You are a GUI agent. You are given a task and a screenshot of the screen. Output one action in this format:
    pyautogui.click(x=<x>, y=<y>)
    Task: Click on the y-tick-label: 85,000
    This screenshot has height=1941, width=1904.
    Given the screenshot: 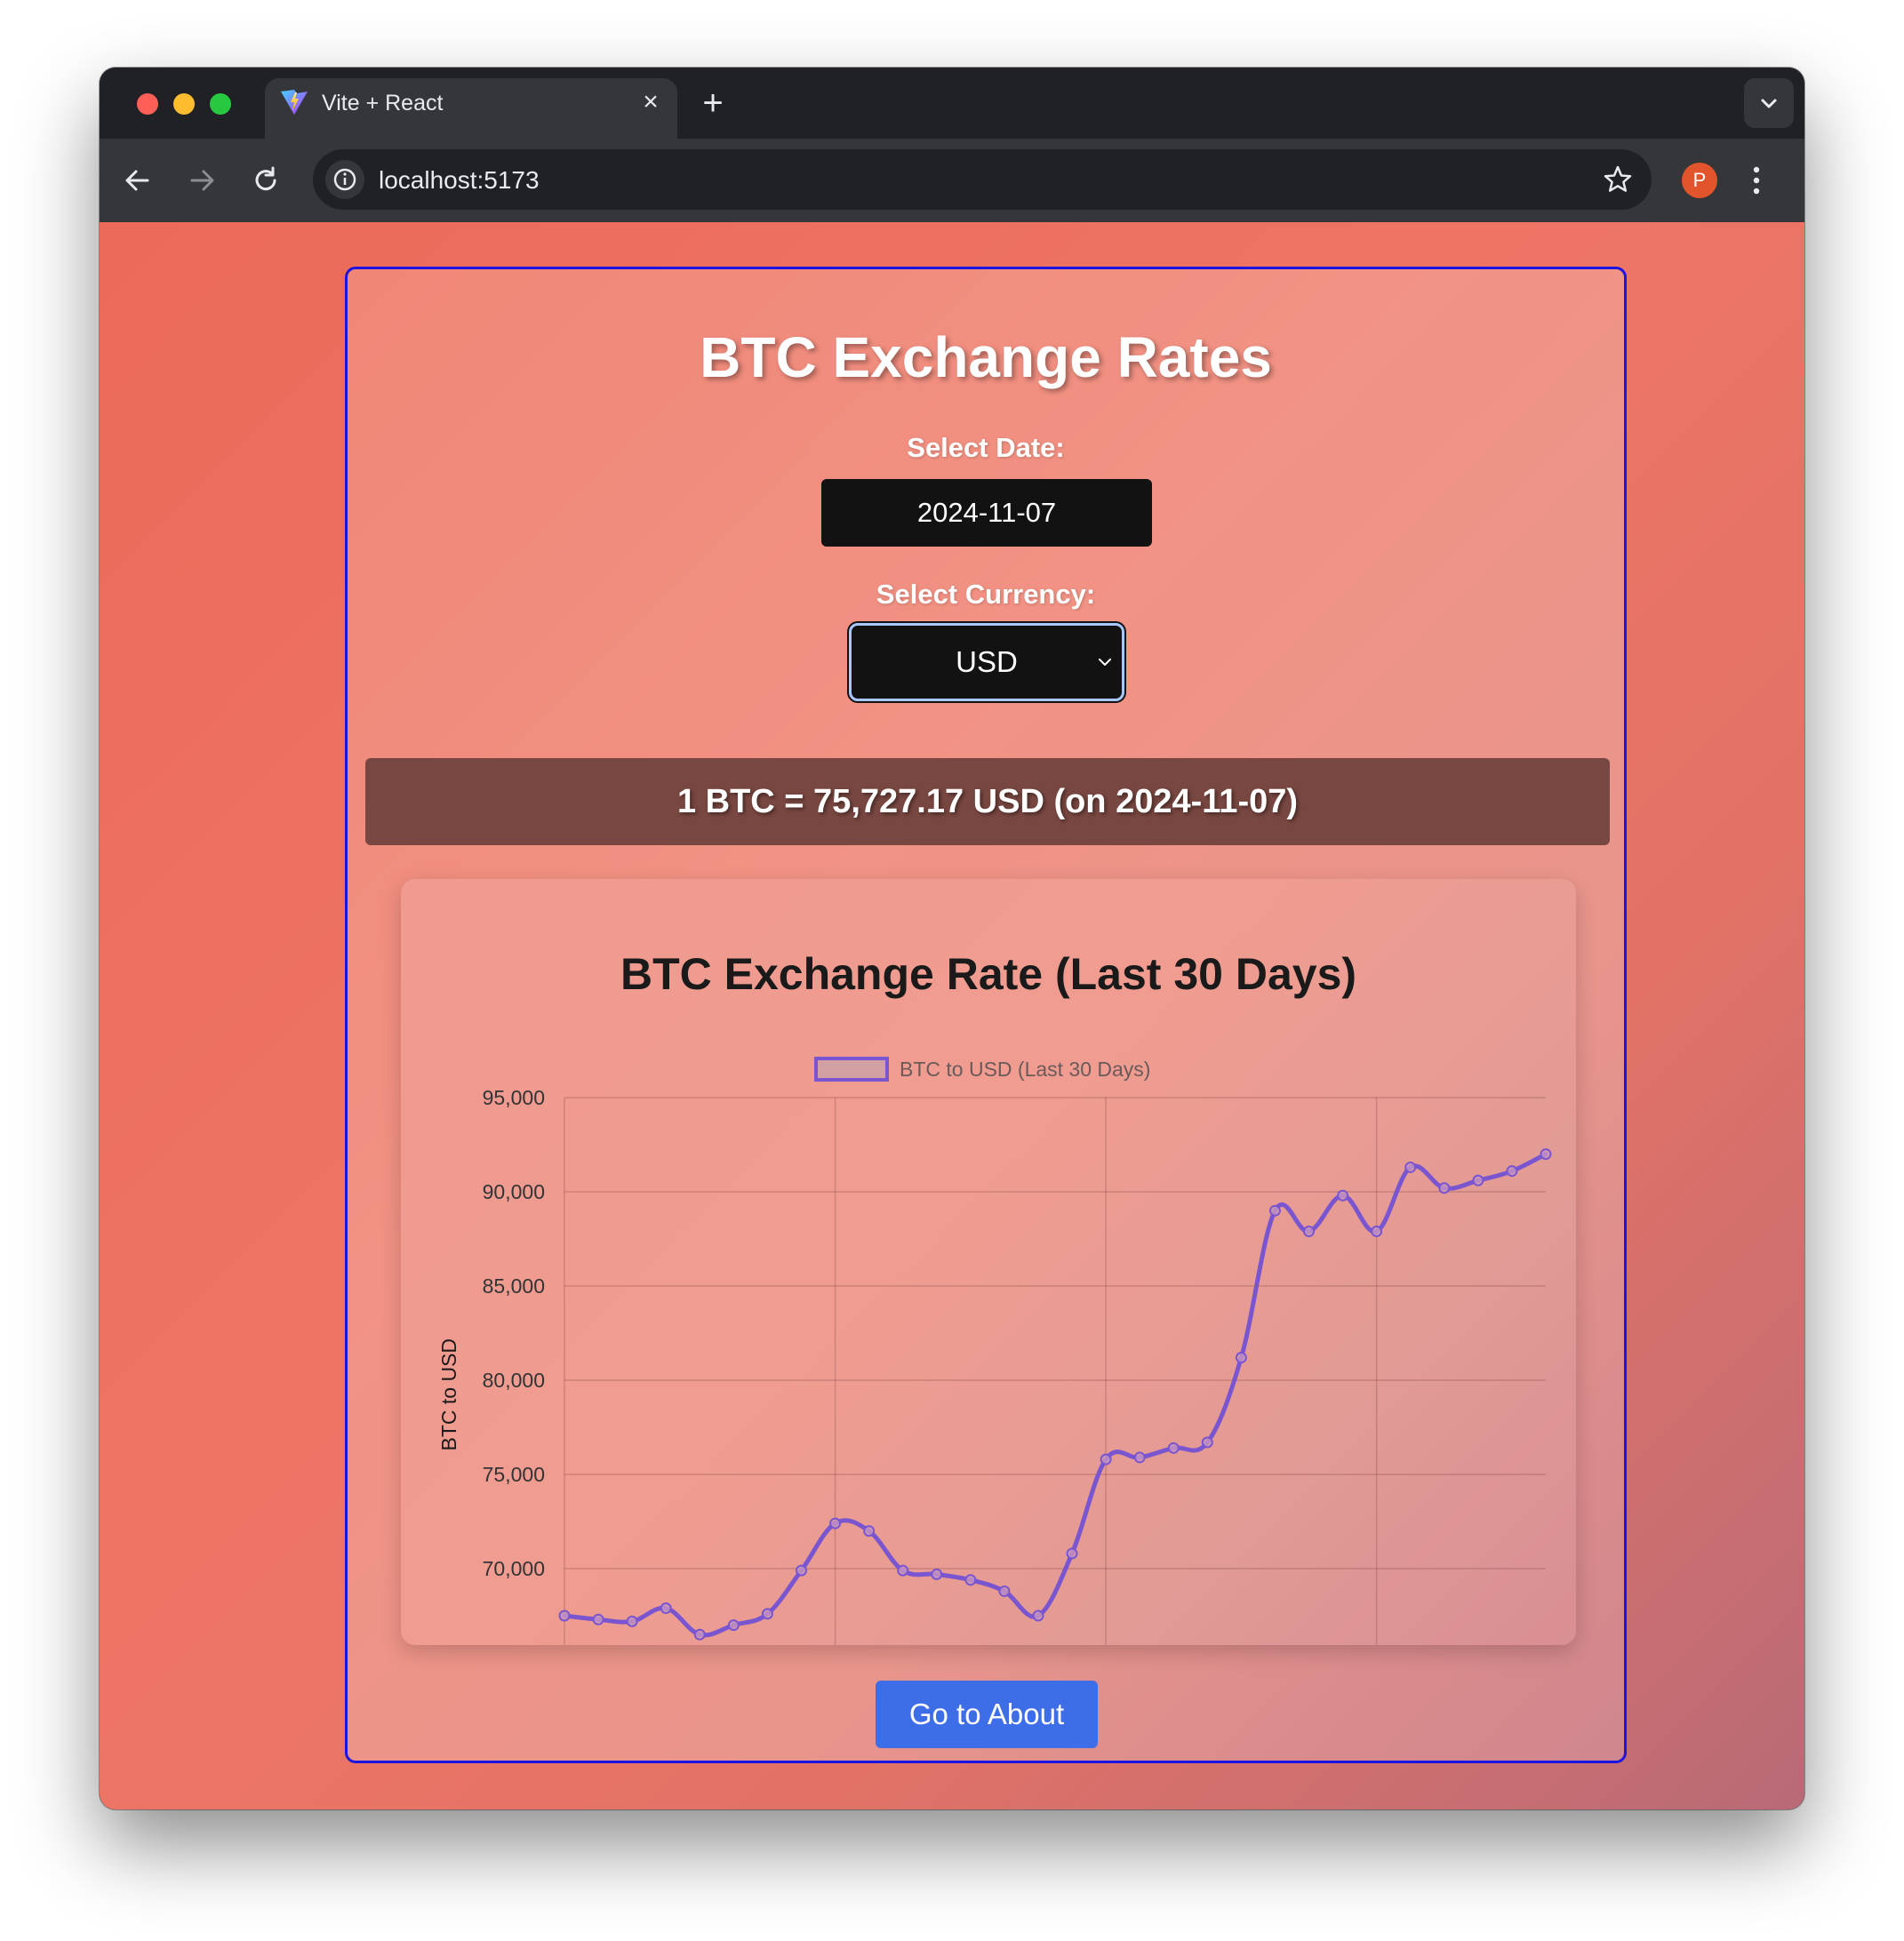 What is the action you would take?
    pyautogui.click(x=514, y=1286)
    